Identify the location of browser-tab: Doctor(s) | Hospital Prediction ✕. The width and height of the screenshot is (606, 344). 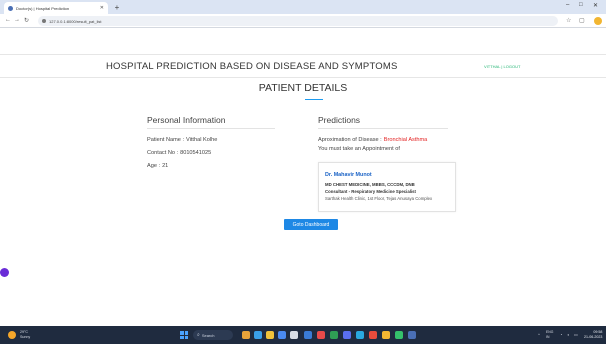
(56, 8).